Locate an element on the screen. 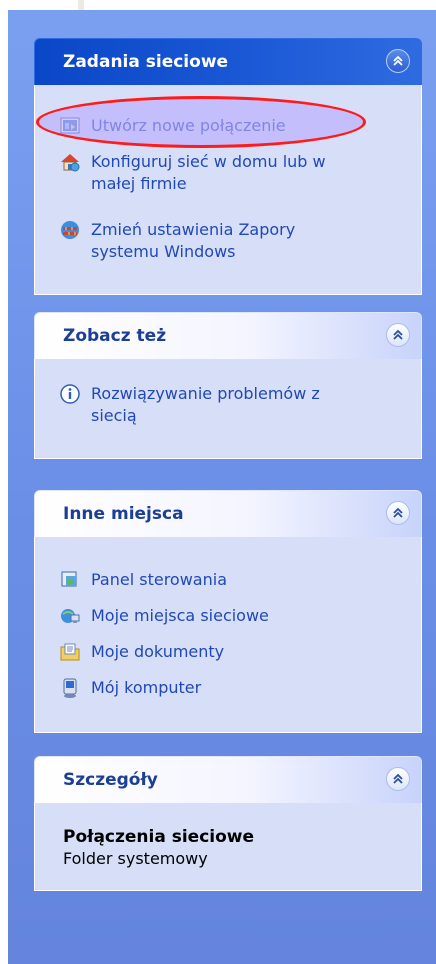 This screenshot has height=964, width=436. info-icon is located at coordinates (70, 394).